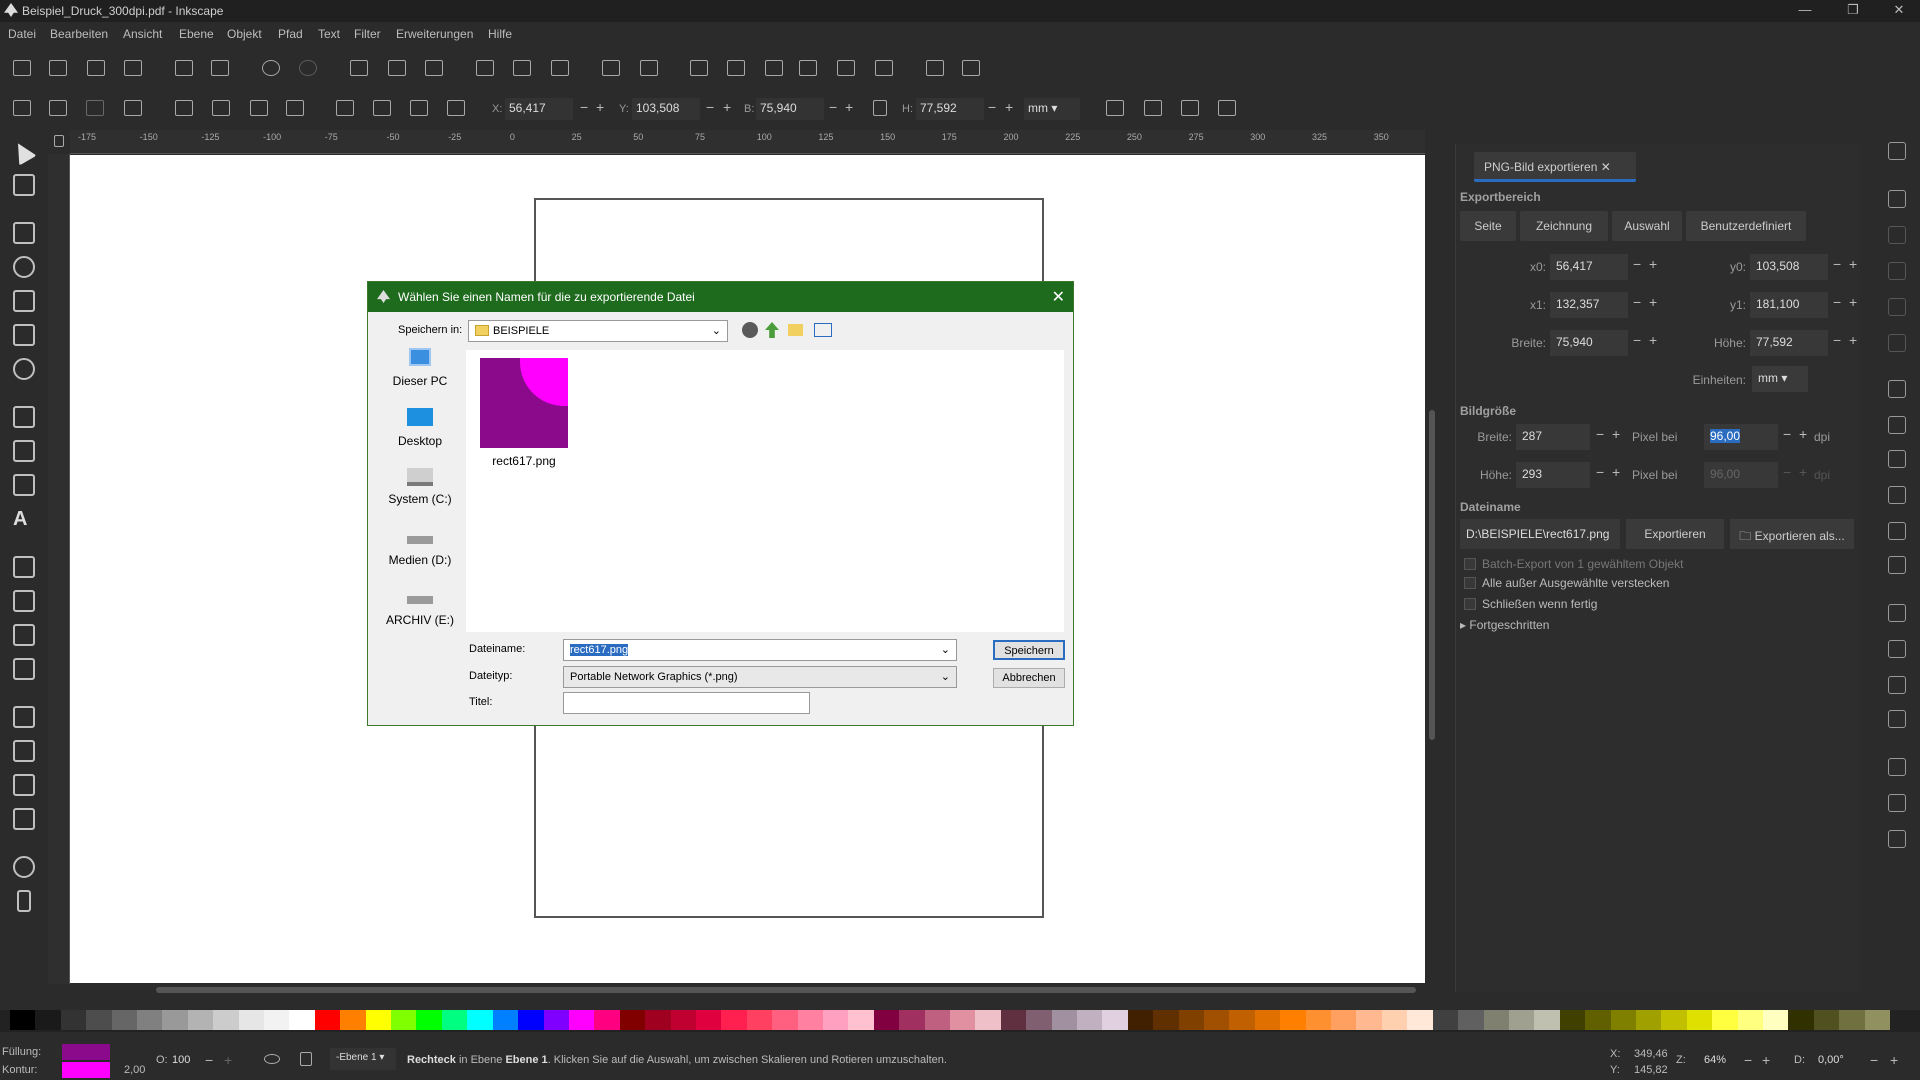 This screenshot has height=1080, width=1920. What do you see at coordinates (1837, 302) in the screenshot?
I see `y1-decrement: −` at bounding box center [1837, 302].